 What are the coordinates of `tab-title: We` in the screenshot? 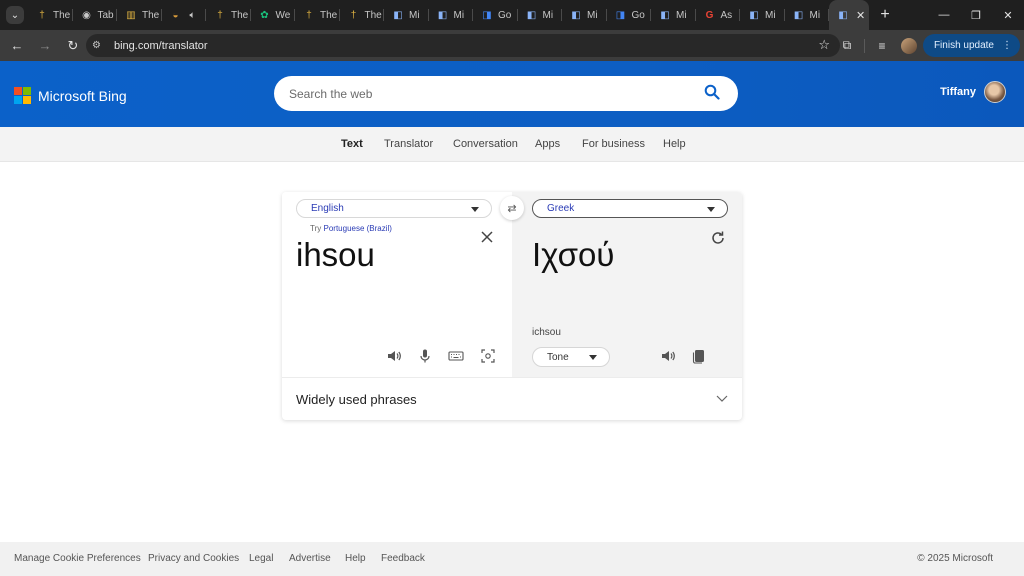 It's located at (283, 15).